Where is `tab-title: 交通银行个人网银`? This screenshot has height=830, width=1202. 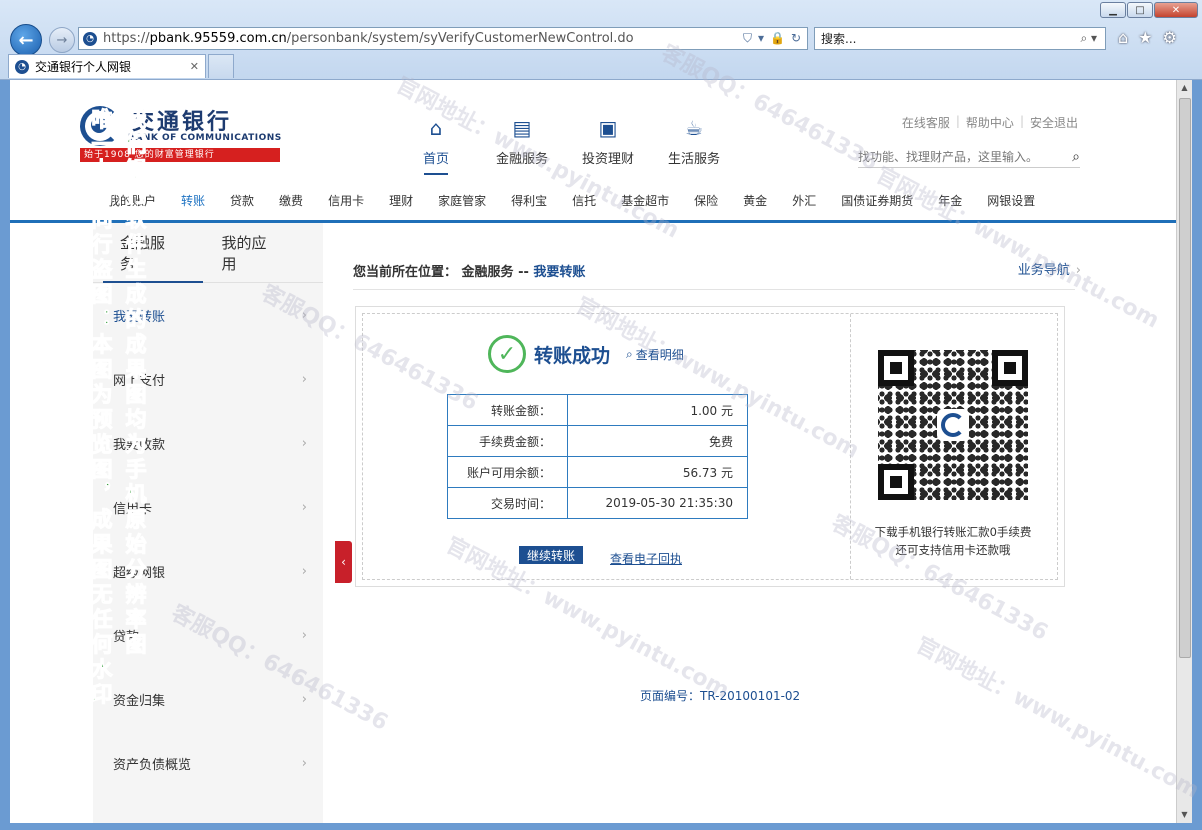
tab-title: 交通银行个人网银 is located at coordinates (83, 67).